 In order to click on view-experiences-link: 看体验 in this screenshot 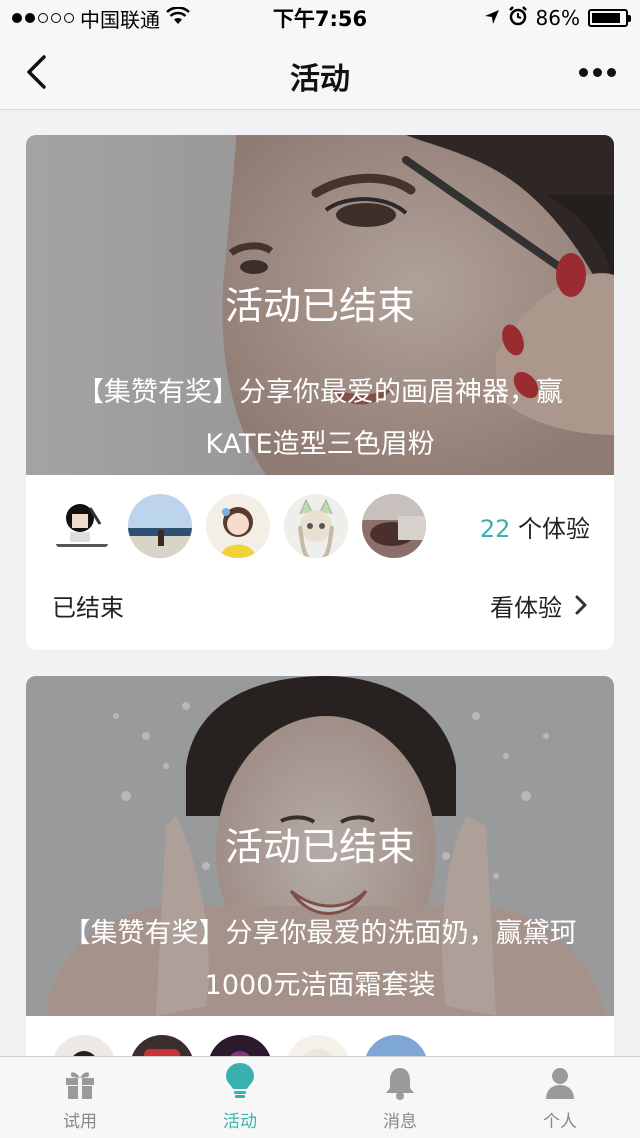, I will do `click(539, 605)`.